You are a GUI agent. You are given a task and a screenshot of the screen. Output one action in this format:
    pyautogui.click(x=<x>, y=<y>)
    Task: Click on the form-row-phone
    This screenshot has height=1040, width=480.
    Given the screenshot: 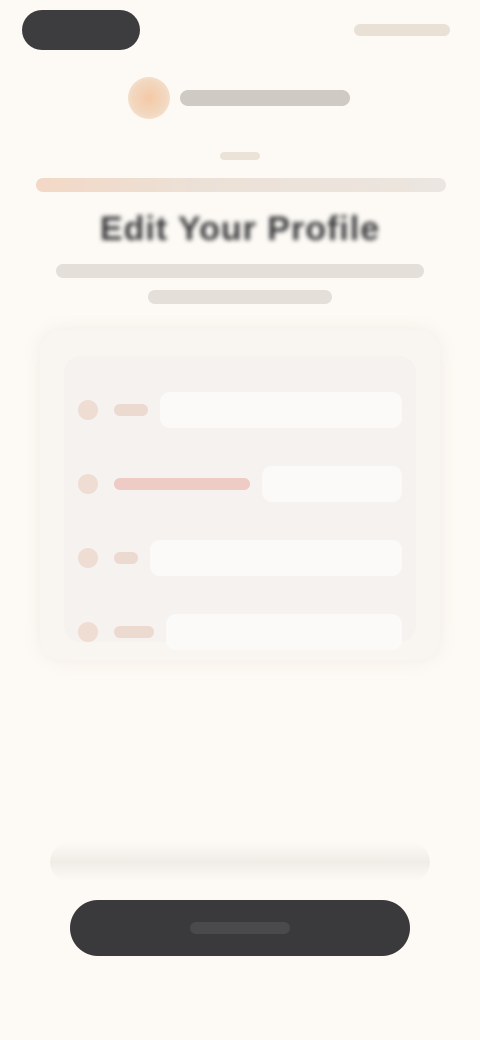 What is the action you would take?
    pyautogui.click(x=240, y=558)
    